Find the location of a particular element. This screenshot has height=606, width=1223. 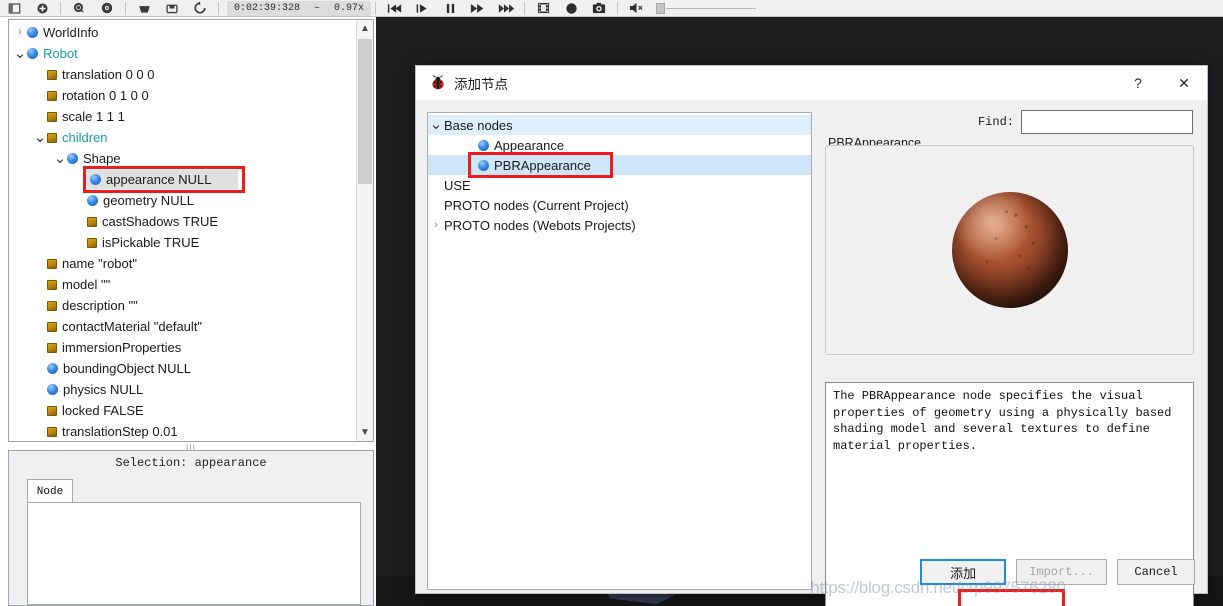

scene-tree-row: contactMaterial "default" is located at coordinates (182, 326).